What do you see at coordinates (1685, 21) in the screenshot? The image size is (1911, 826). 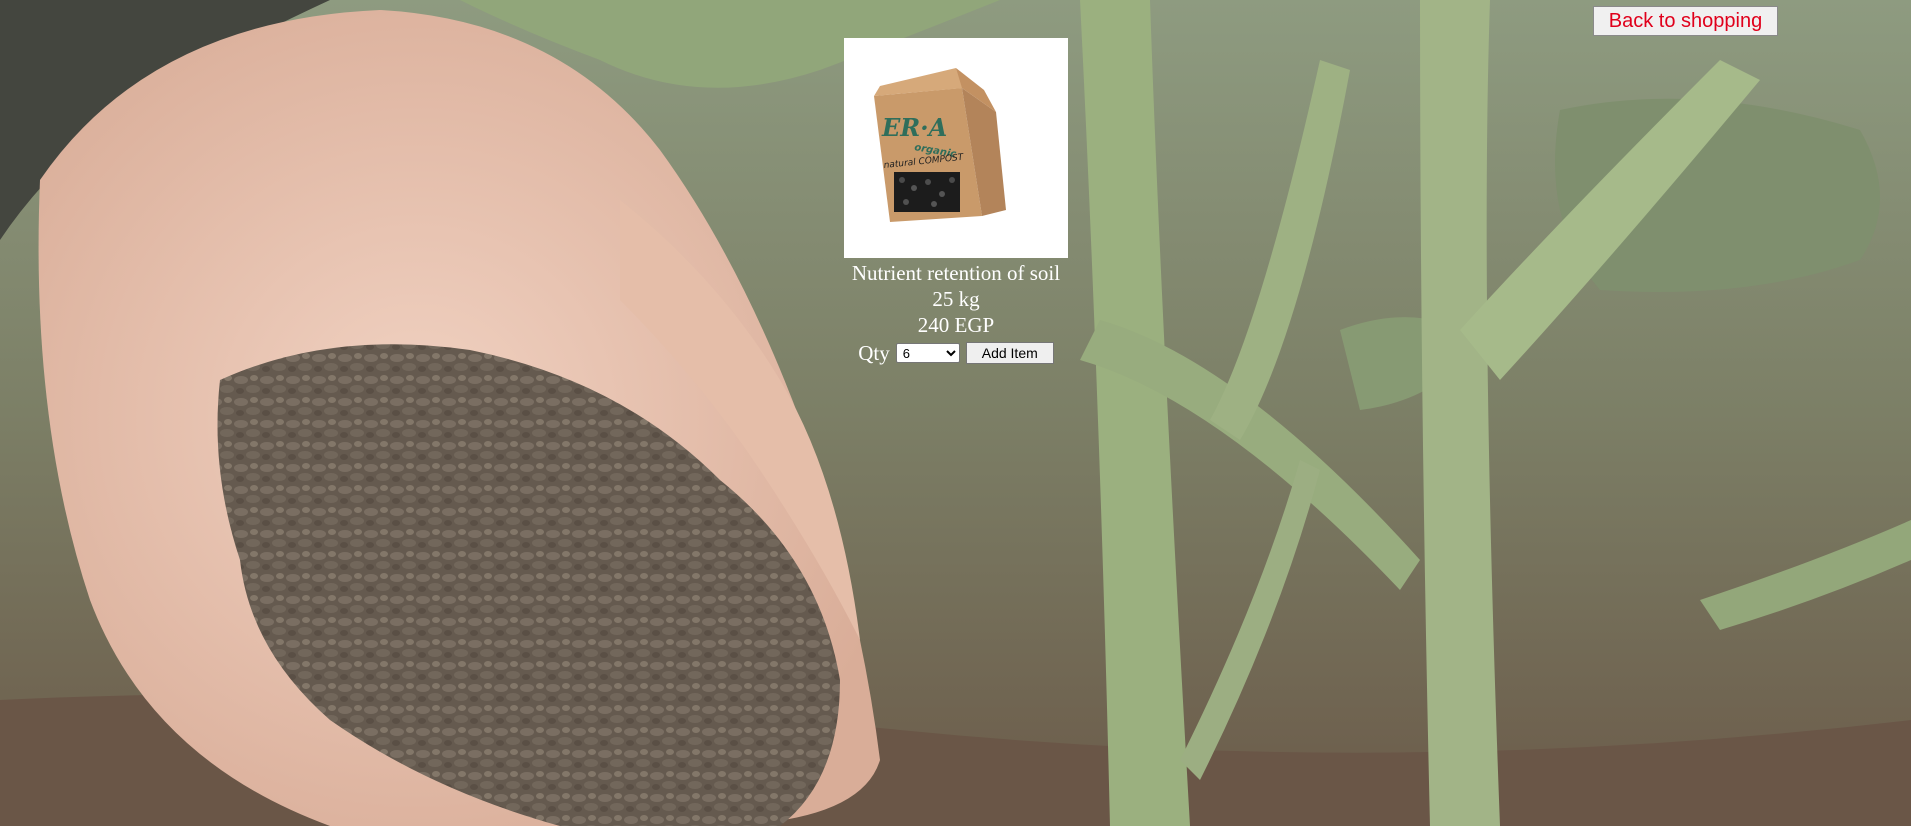 I see `back-to-shopping-button: Back to shopping` at bounding box center [1685, 21].